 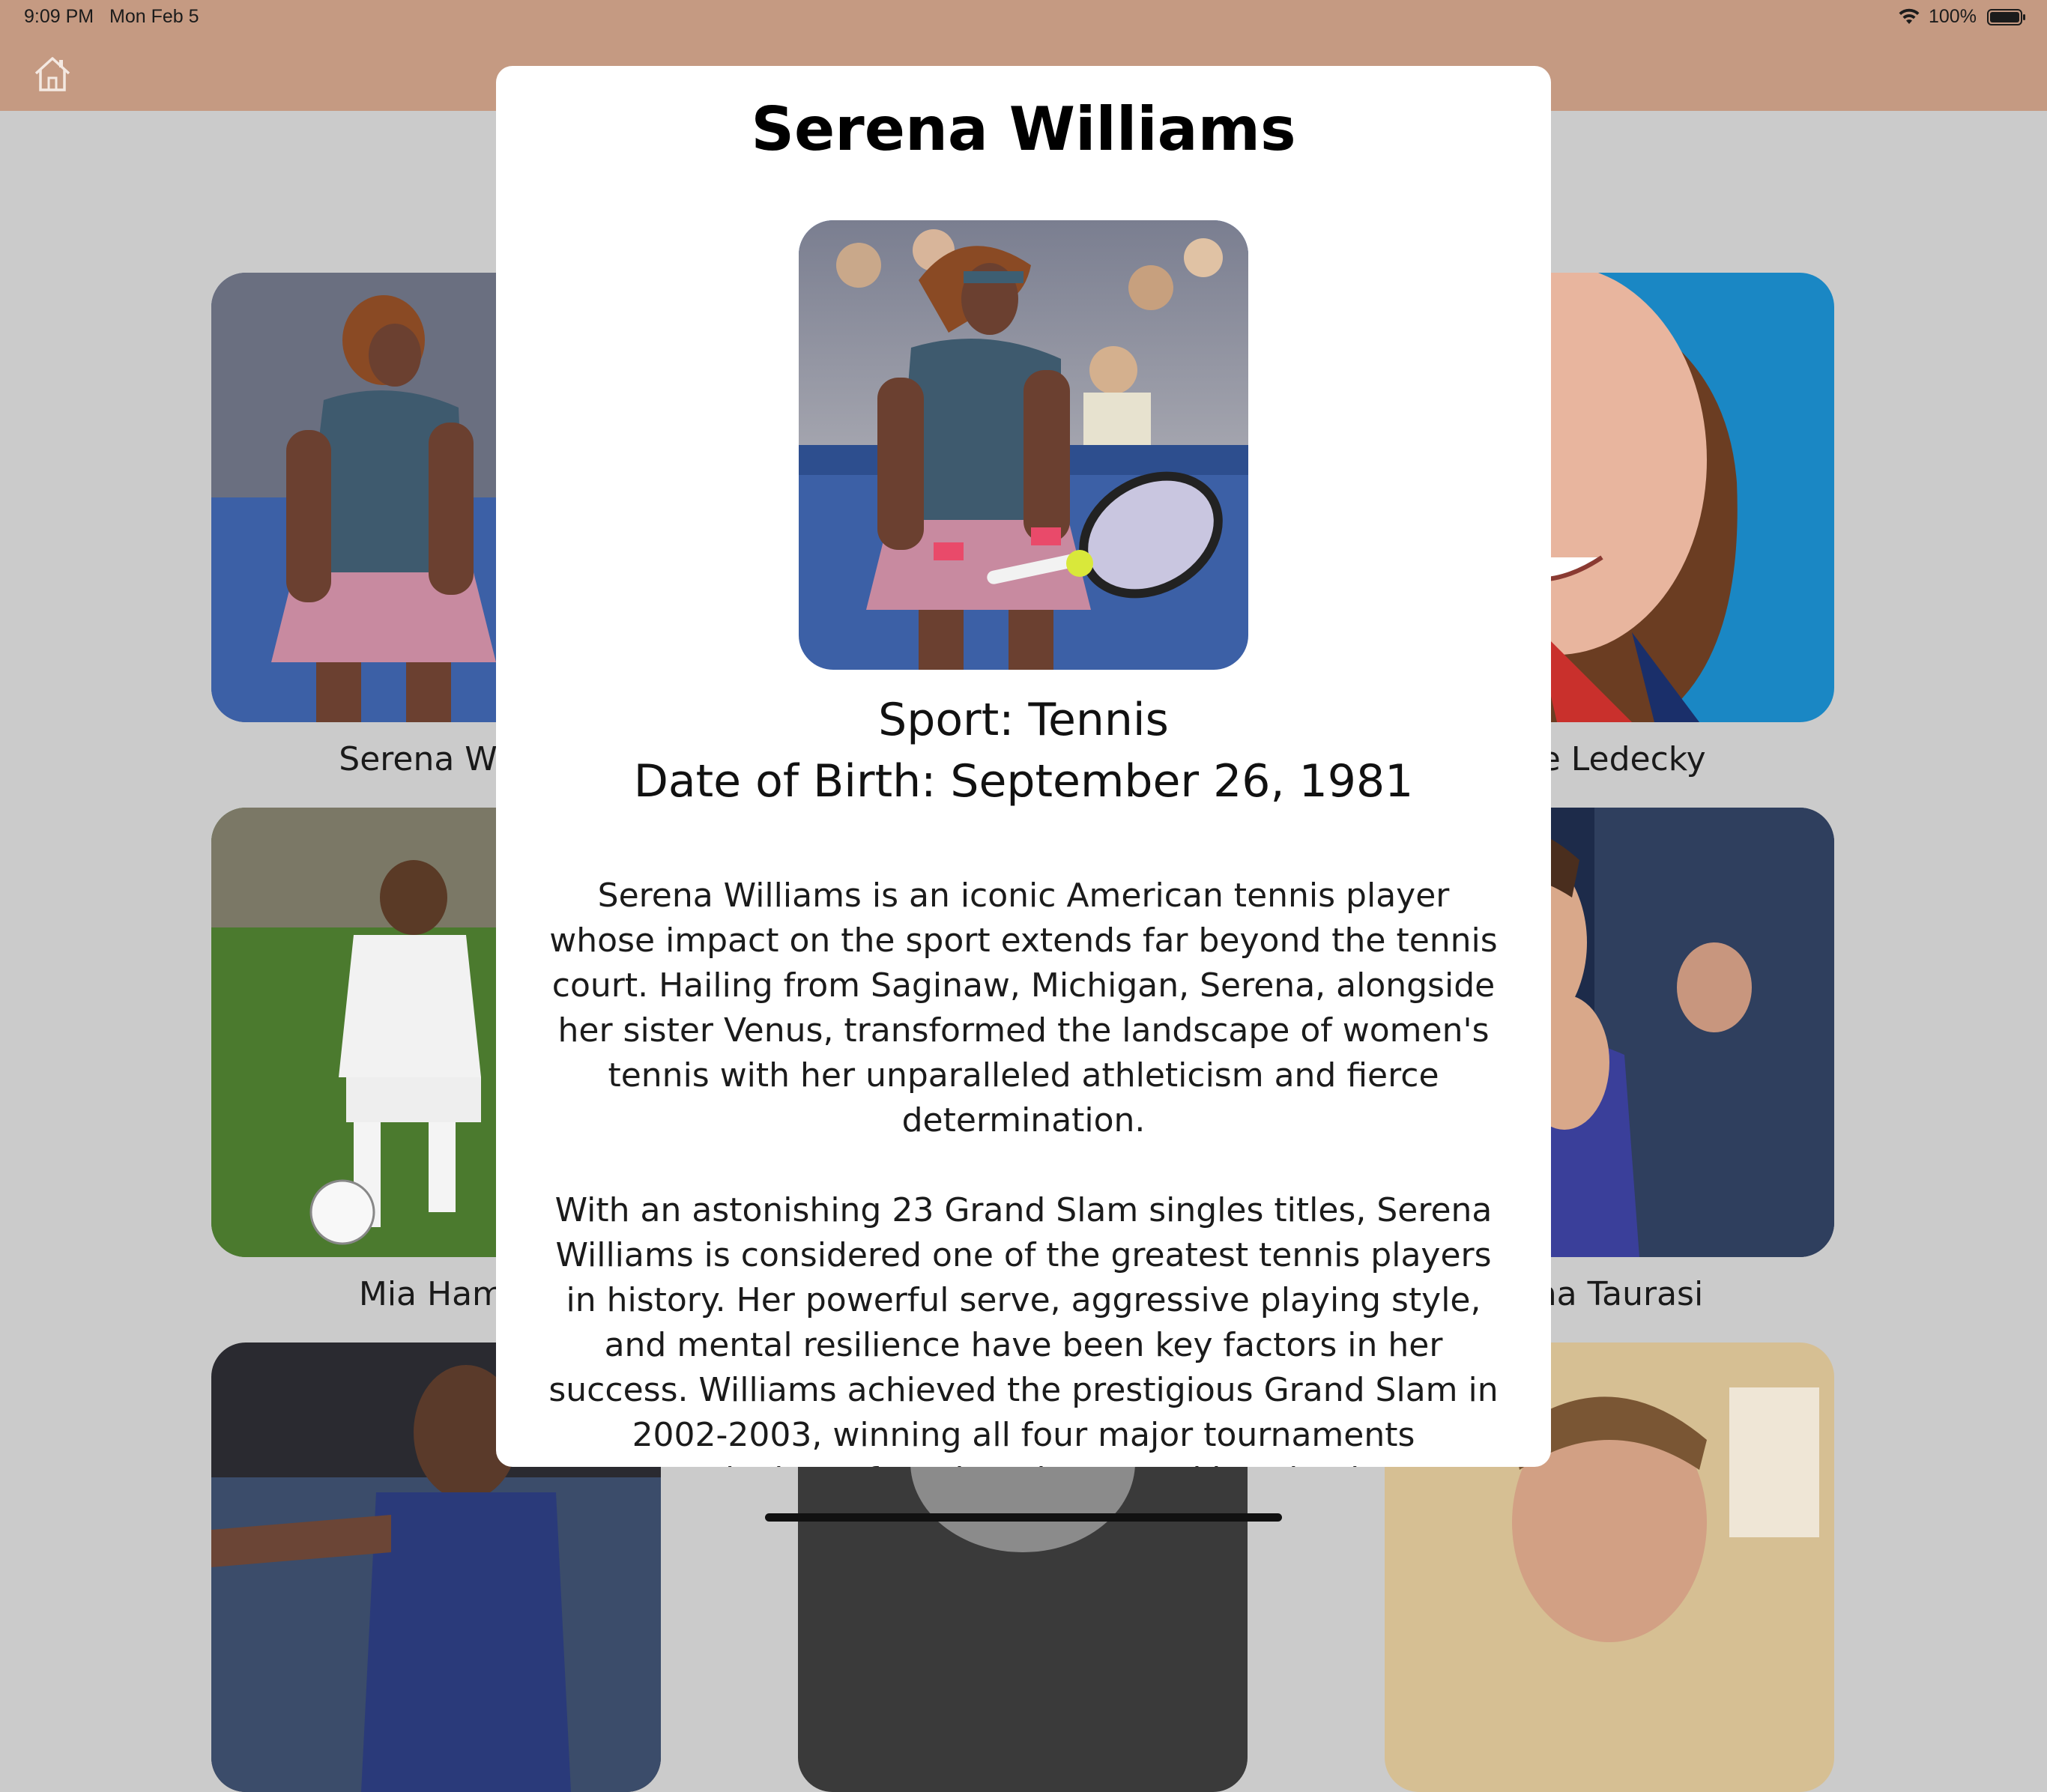 What do you see at coordinates (53, 74) in the screenshot?
I see `home-icon` at bounding box center [53, 74].